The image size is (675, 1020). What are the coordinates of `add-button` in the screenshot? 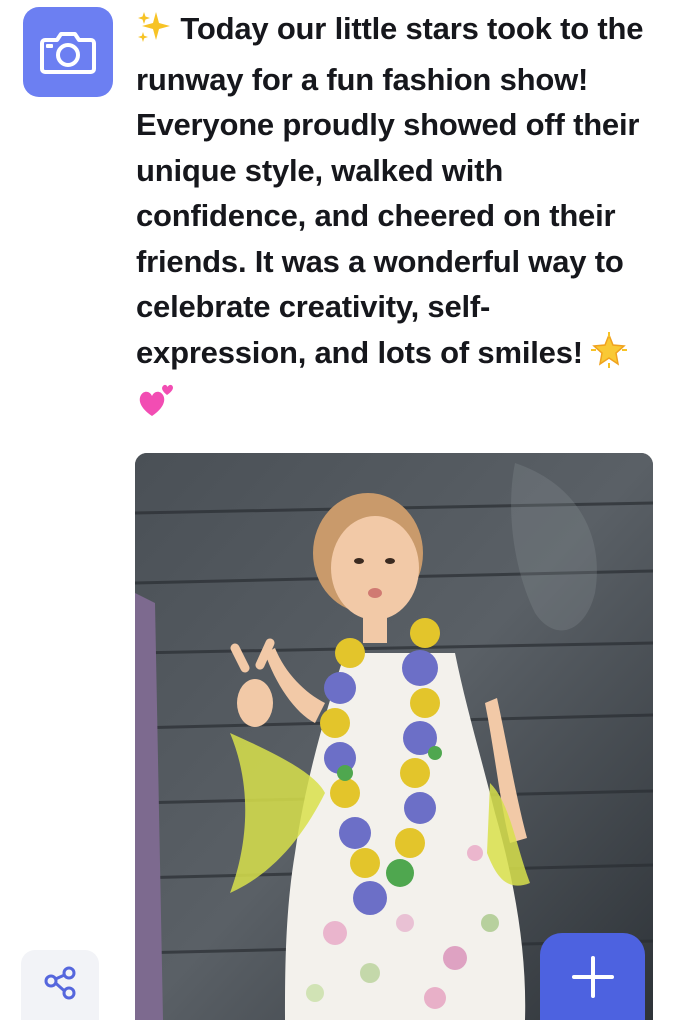 It's located at (592, 976).